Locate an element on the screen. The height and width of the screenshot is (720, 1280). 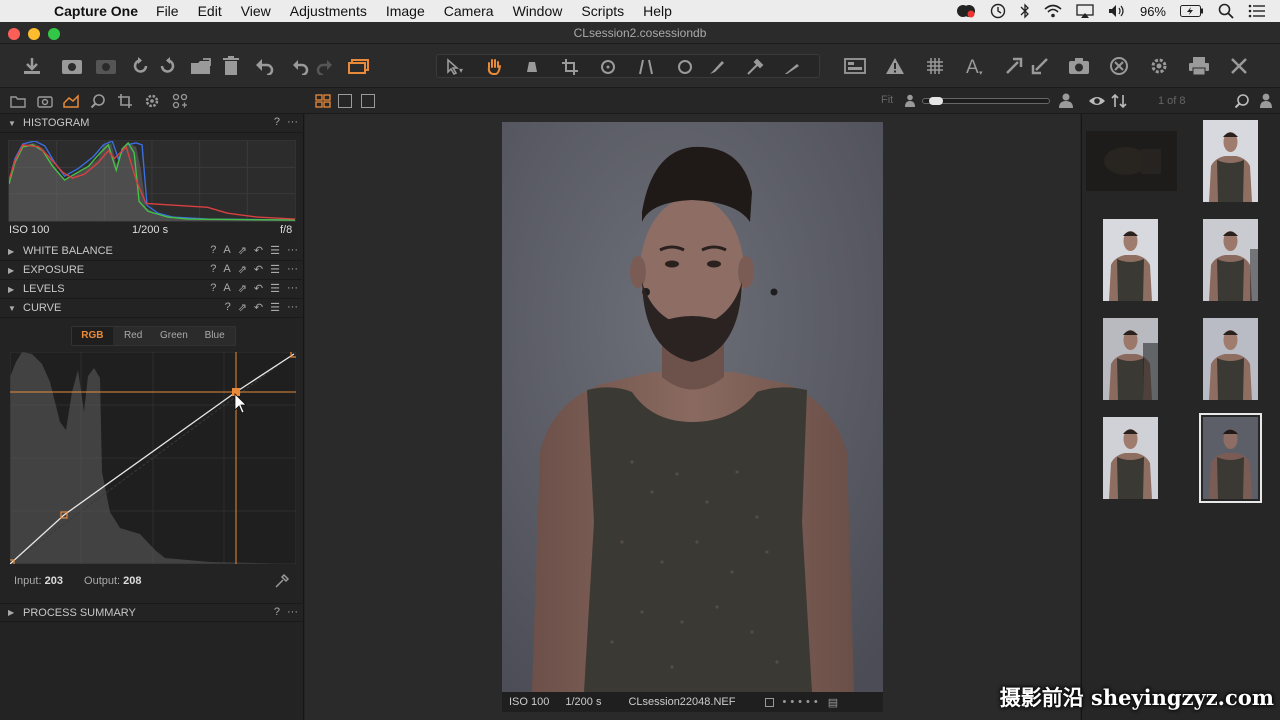
library-tab-folder-icon is located at coordinates (18, 101).